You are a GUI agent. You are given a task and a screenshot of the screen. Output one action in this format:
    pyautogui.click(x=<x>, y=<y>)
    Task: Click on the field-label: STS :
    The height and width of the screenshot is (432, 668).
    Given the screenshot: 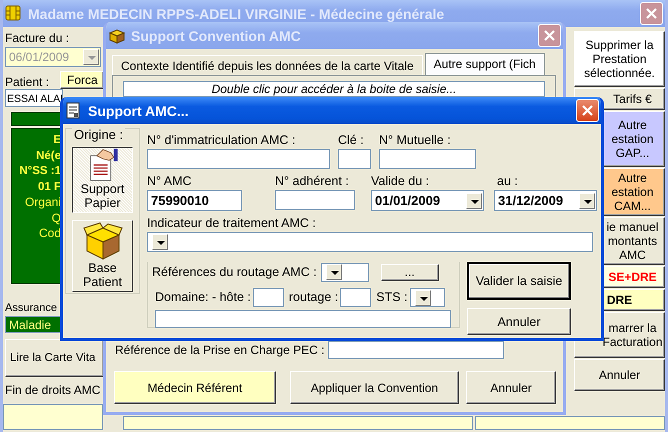 What is the action you would take?
    pyautogui.click(x=392, y=298)
    